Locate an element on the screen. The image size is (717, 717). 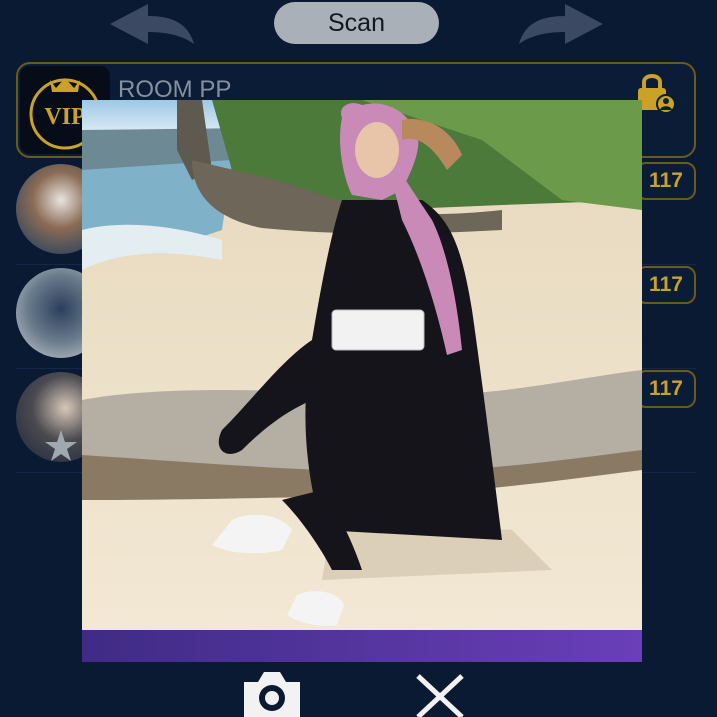
lock-user-icon is located at coordinates (656, 92).